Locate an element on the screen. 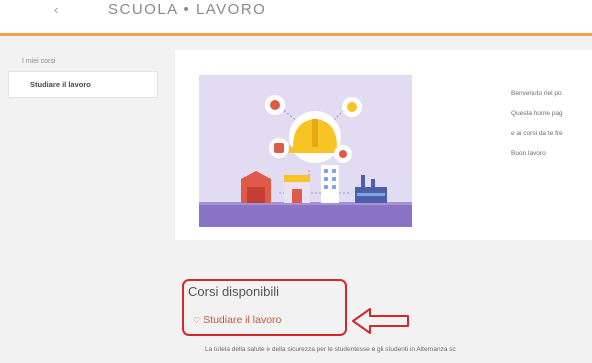 The height and width of the screenshot is (363, 592). site-title: SCUOLA • LAVORO is located at coordinates (187, 10).